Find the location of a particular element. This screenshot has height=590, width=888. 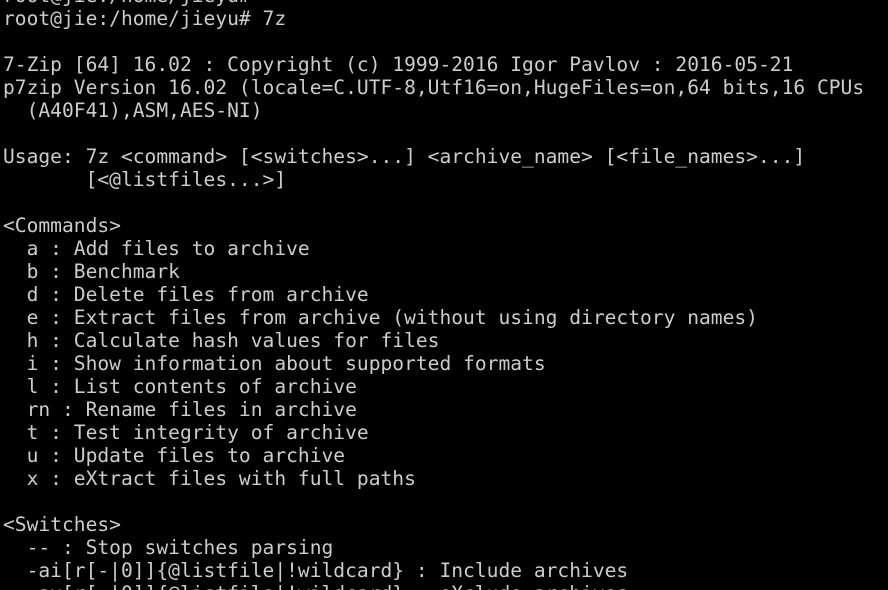

terminal-line: d : Delete files from archive is located at coordinates (186, 294).